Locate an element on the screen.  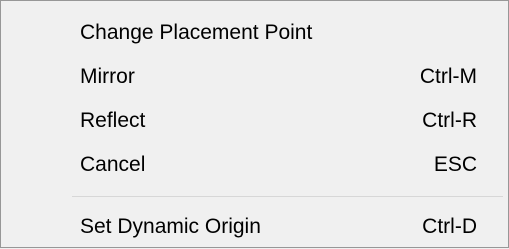
menu-item-label: Mirror is located at coordinates (107, 76).